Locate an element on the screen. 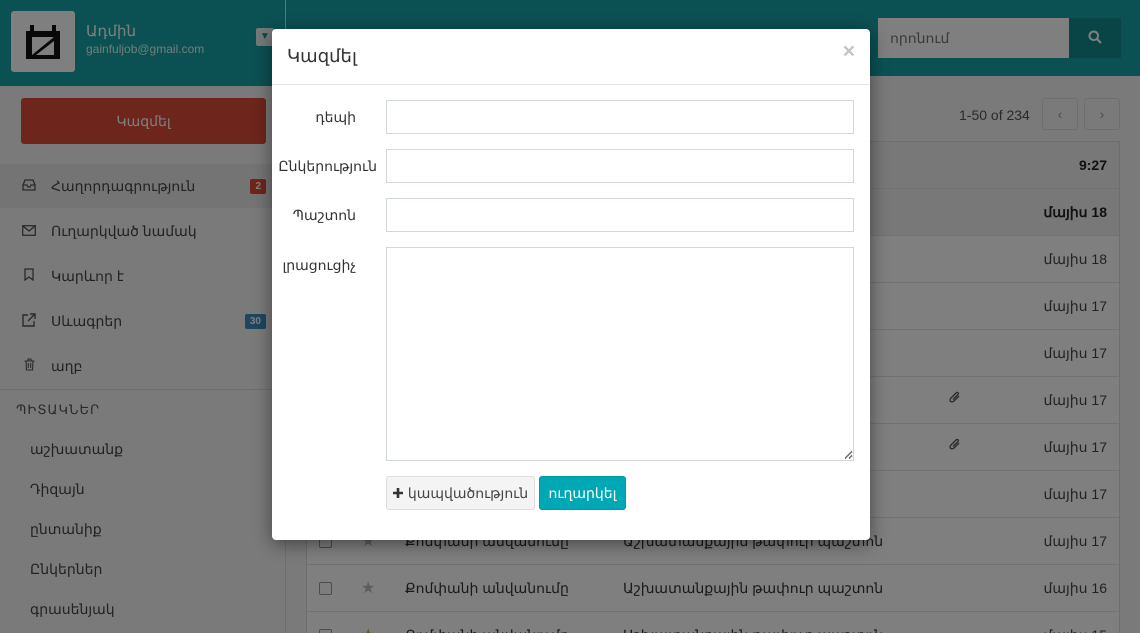 Image resolution: width=1140 pixels, height=633 pixels. close-icon: × is located at coordinates (849, 51).